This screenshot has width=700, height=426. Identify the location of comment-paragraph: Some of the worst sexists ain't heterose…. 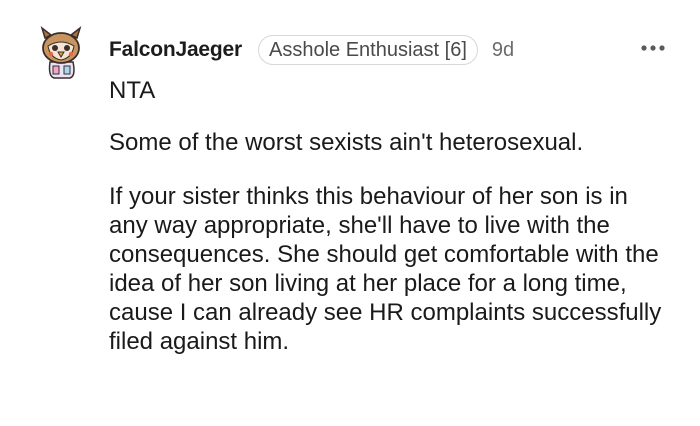
(346, 142).